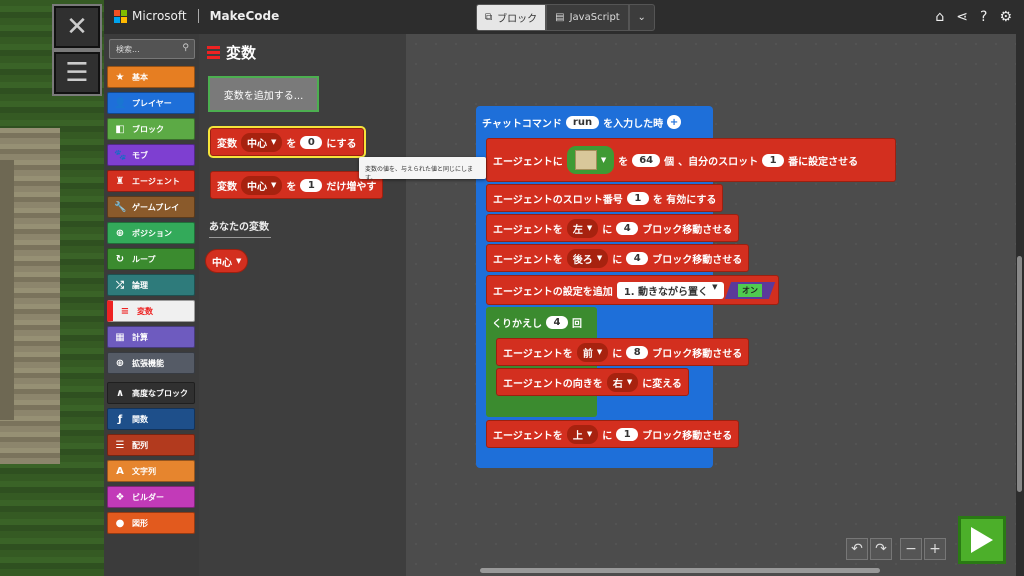  Describe the element at coordinates (140, 445) in the screenshot. I see `toolbox-category-label: 配列` at that location.